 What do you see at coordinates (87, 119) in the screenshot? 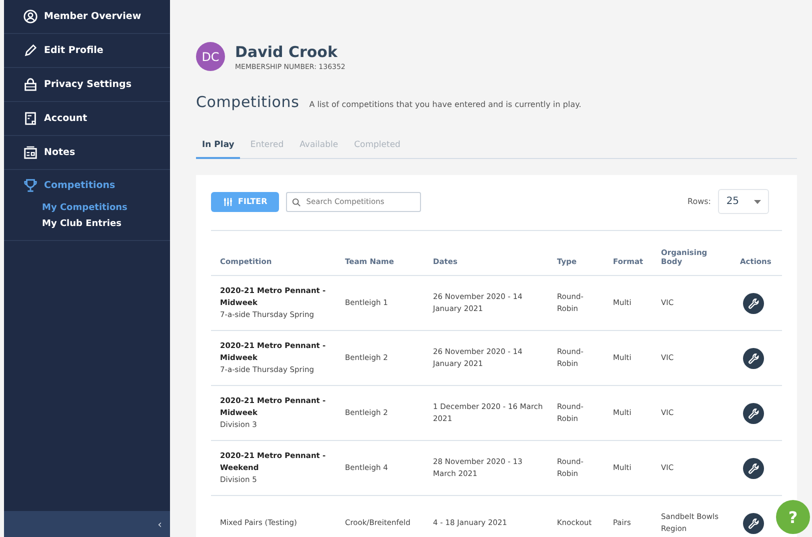
I see `sidebar-item: Account` at bounding box center [87, 119].